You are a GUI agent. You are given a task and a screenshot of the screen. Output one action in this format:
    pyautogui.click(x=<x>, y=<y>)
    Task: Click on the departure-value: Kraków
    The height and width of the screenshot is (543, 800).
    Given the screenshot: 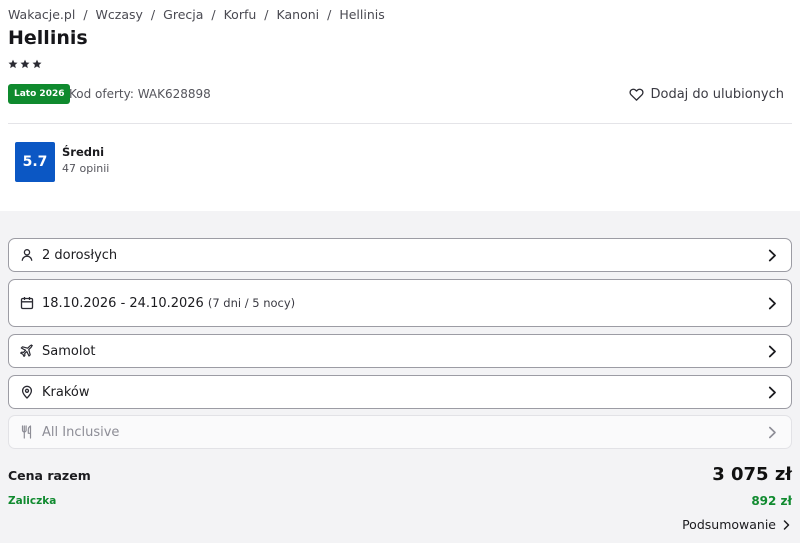 What is the action you would take?
    pyautogui.click(x=66, y=392)
    